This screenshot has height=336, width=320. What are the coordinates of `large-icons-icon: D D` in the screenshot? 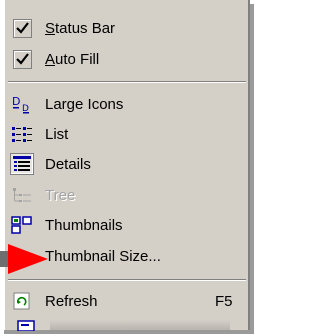 It's located at (22, 104).